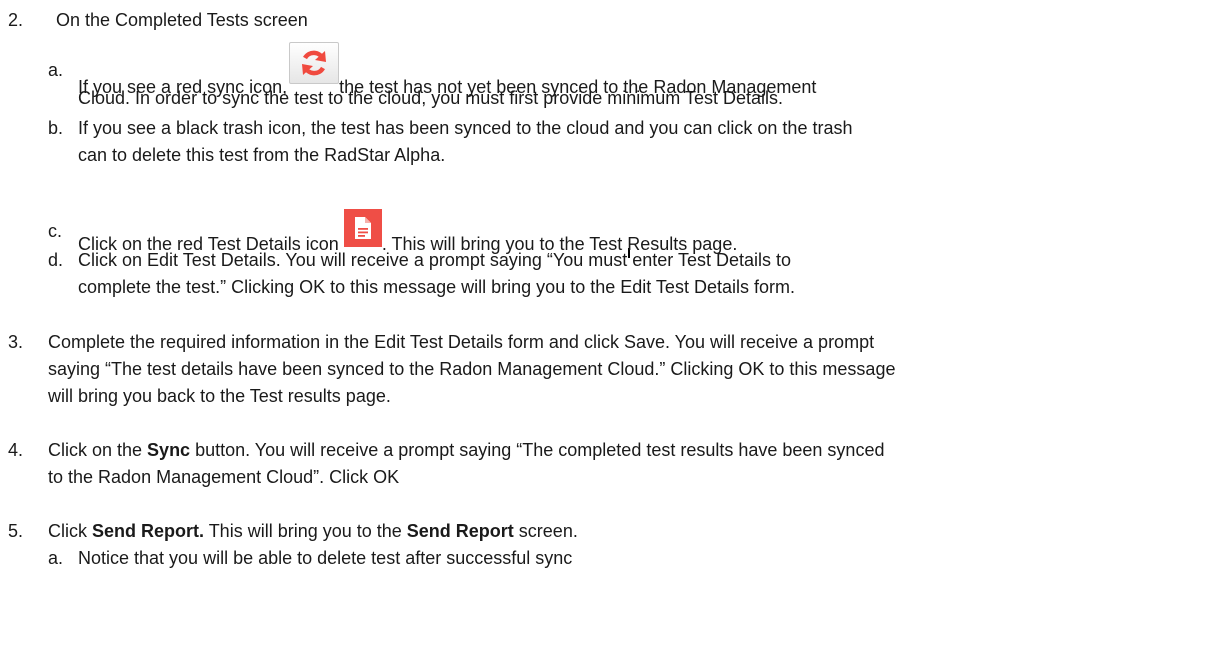 Image resolution: width=1205 pixels, height=669 pixels. Describe the element at coordinates (169, 450) in the screenshot. I see `sync-button-label: Sync` at that location.